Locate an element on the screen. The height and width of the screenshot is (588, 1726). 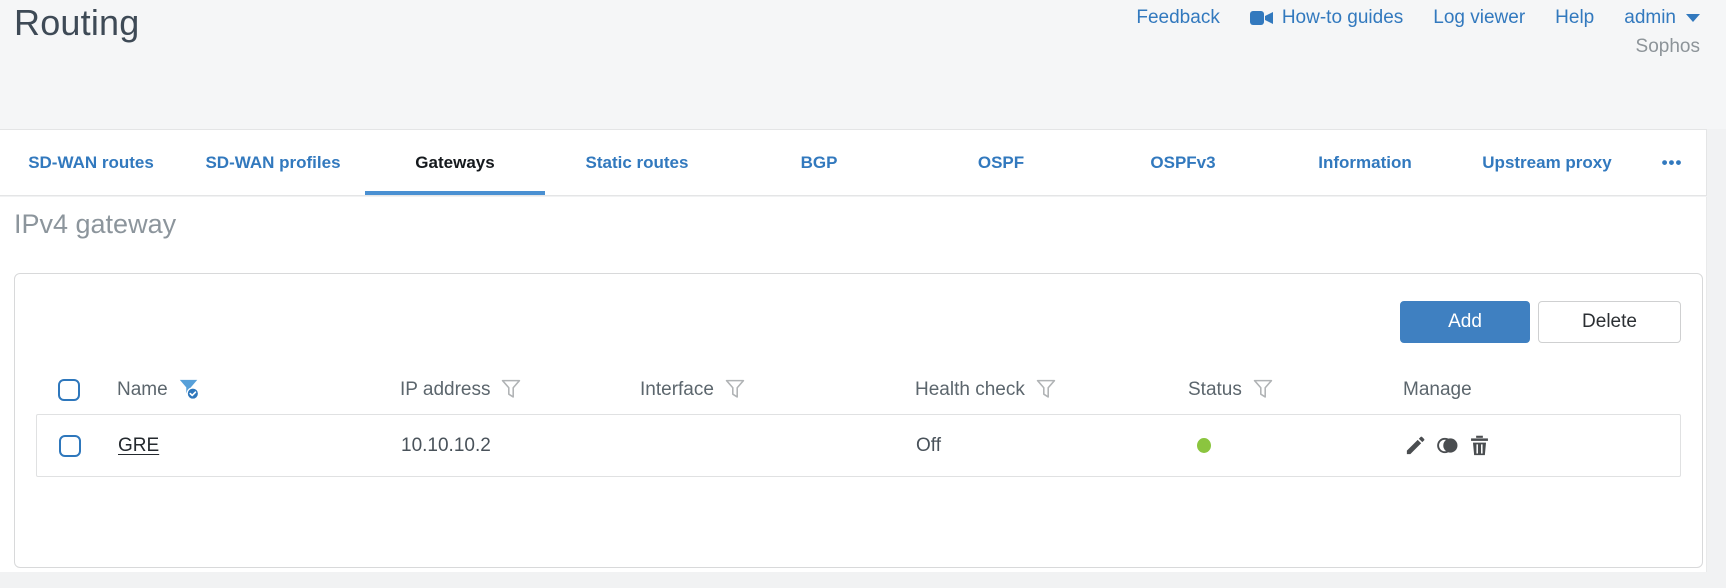
manage-actions is located at coordinates (1542, 445).